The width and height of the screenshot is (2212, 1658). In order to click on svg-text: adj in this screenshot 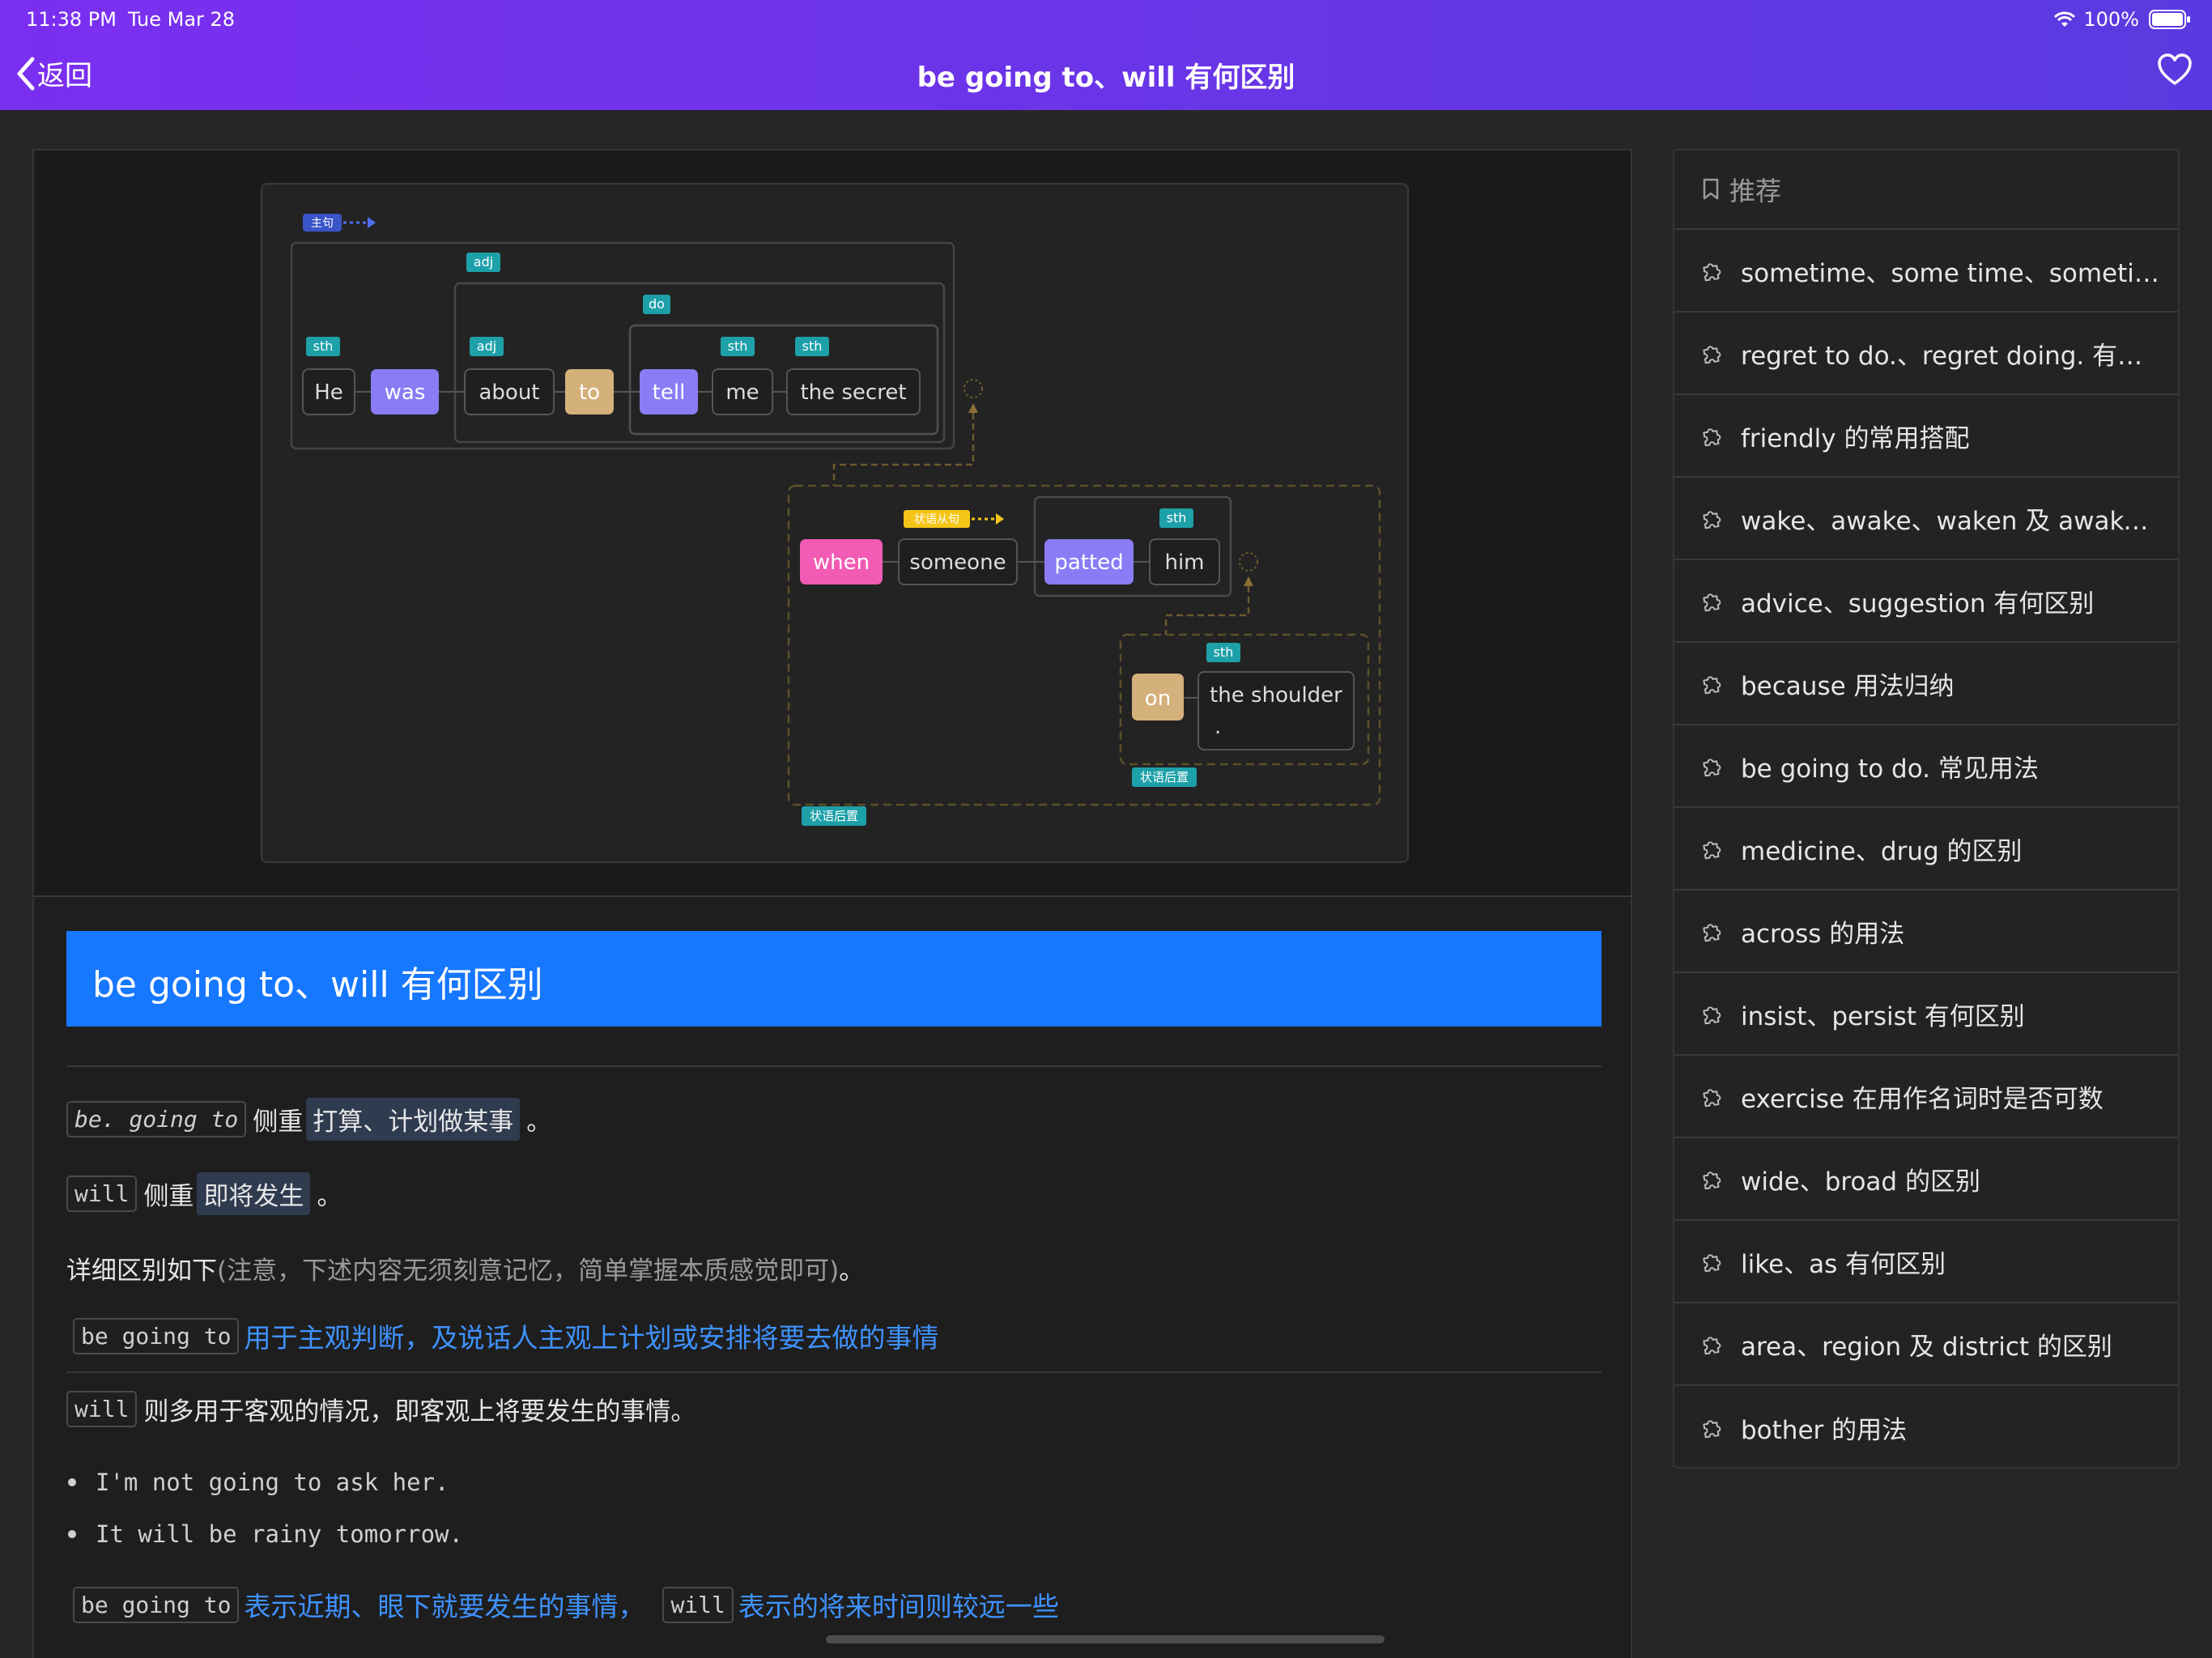, I will do `click(484, 262)`.